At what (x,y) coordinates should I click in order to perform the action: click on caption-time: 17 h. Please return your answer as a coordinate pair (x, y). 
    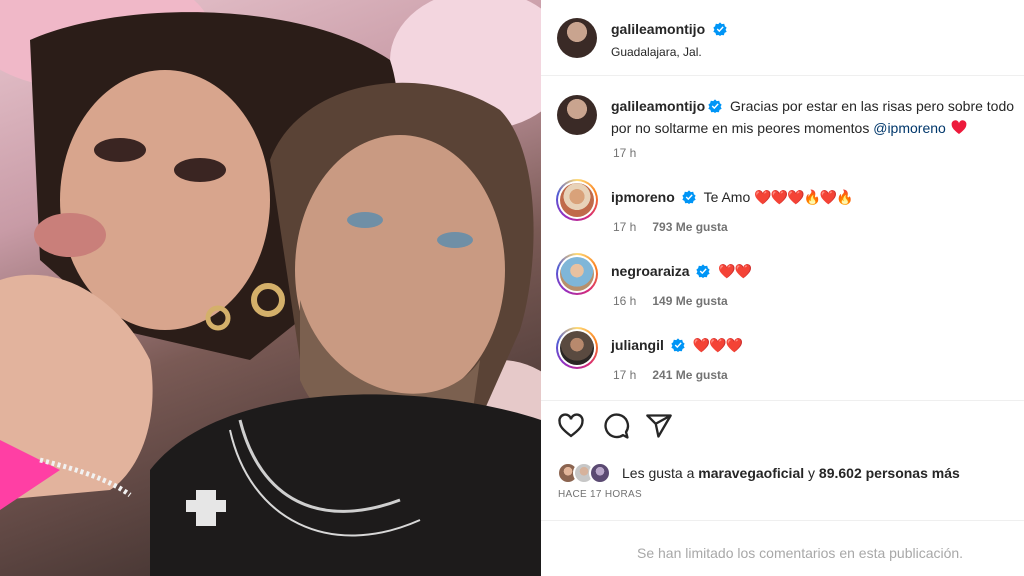
    Looking at the image, I should click on (625, 153).